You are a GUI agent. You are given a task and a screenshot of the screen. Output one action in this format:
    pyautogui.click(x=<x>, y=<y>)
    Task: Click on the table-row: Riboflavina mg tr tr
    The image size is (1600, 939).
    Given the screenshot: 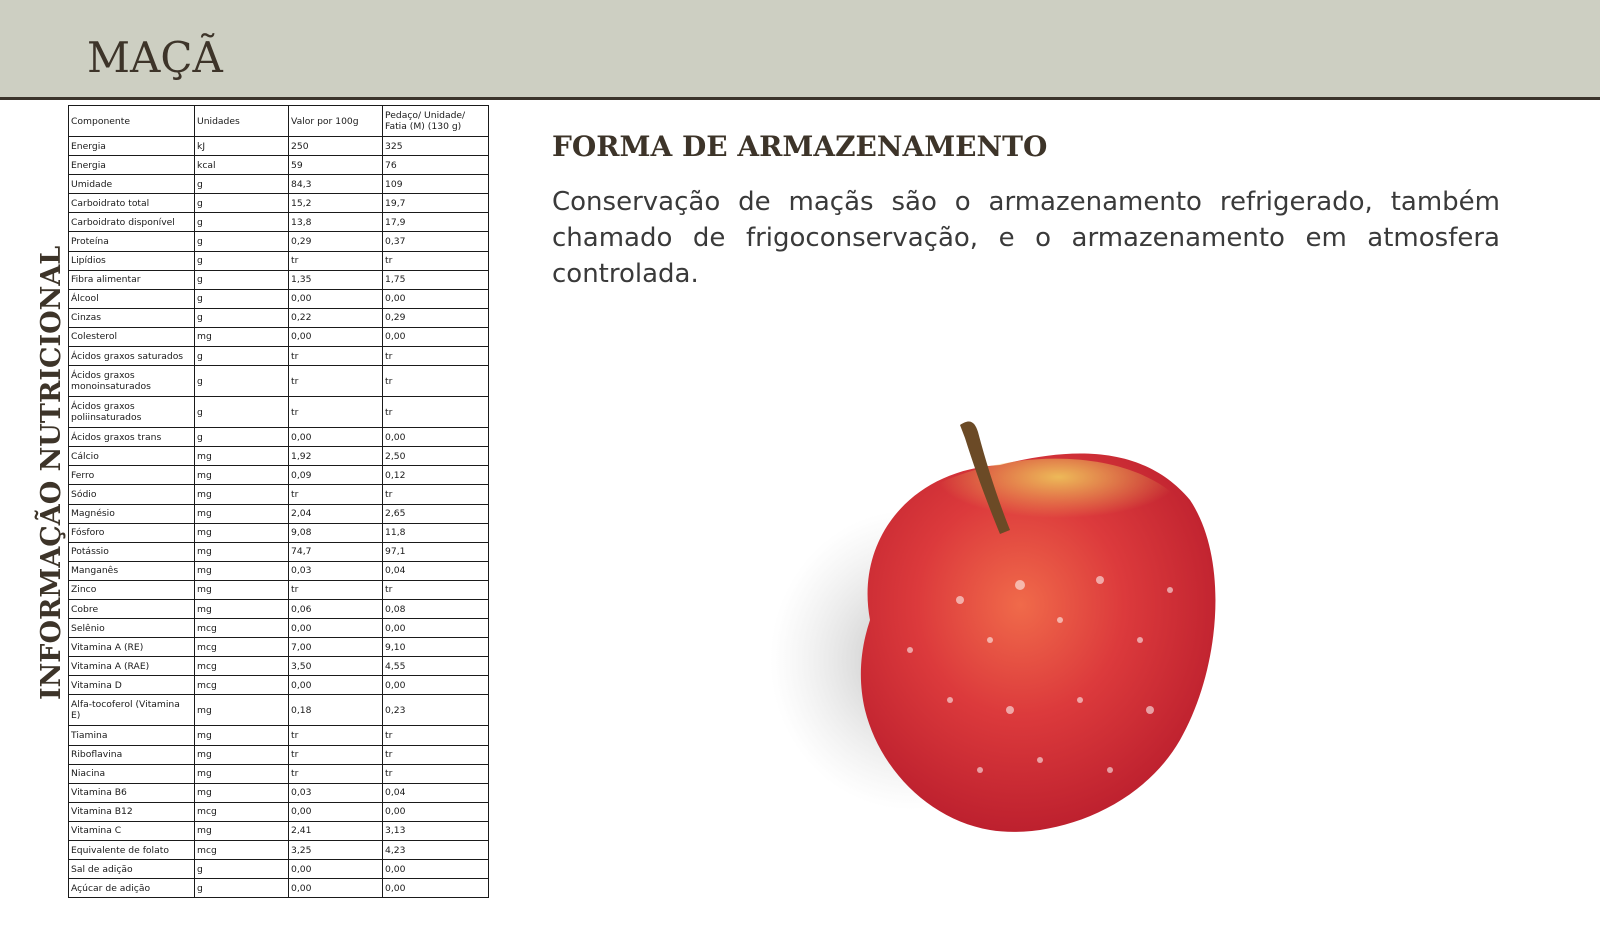 What is the action you would take?
    pyautogui.click(x=278, y=754)
    